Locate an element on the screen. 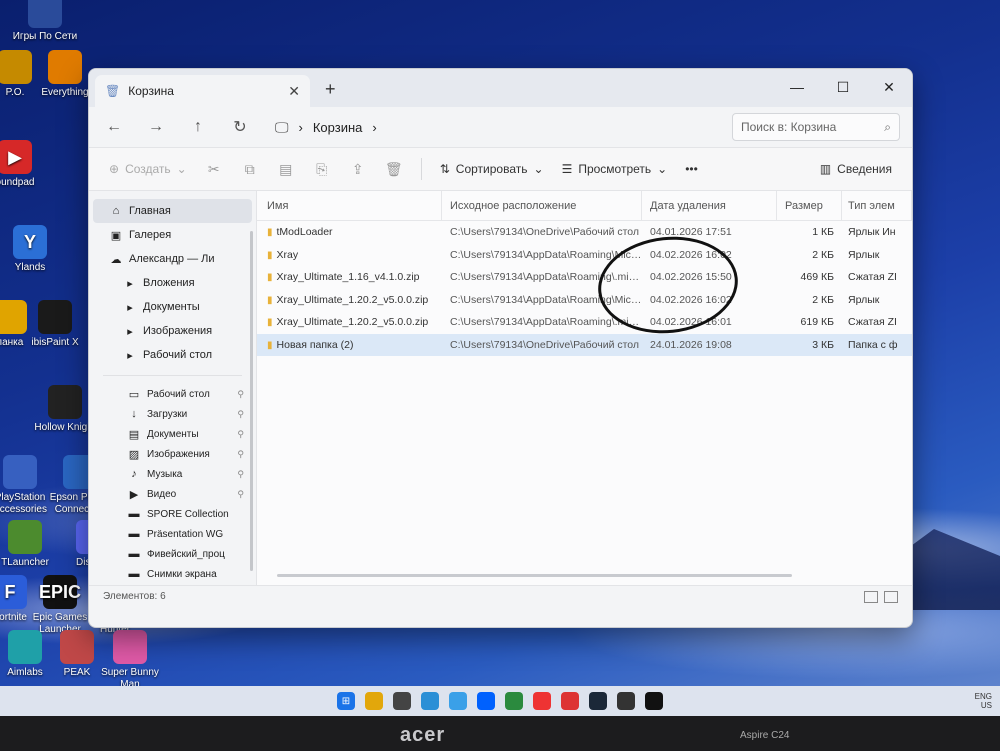 This screenshot has height=751, width=1000. system-tray: ENG US is located at coordinates (983, 701).